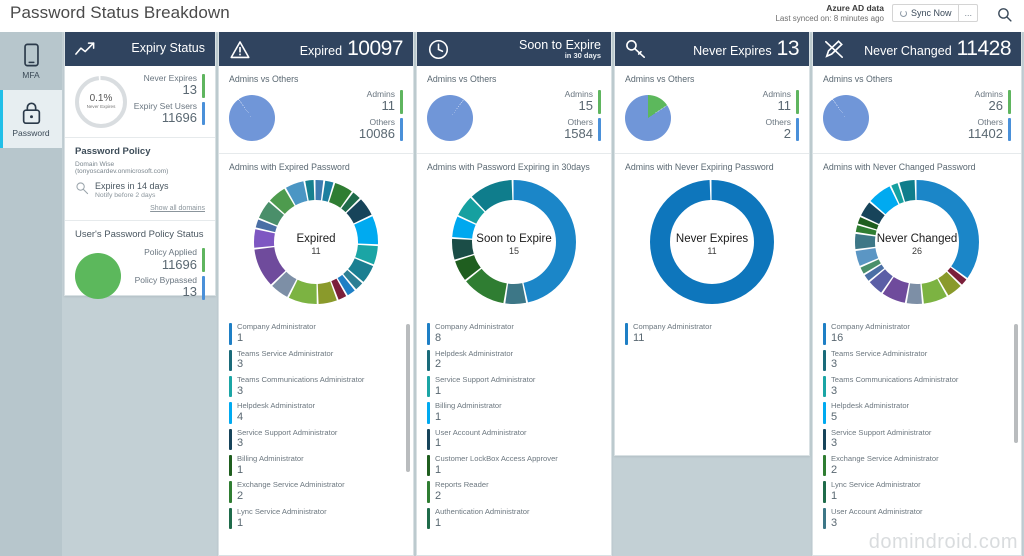  I want to click on expiry-stat-value: 13, so click(189, 90).